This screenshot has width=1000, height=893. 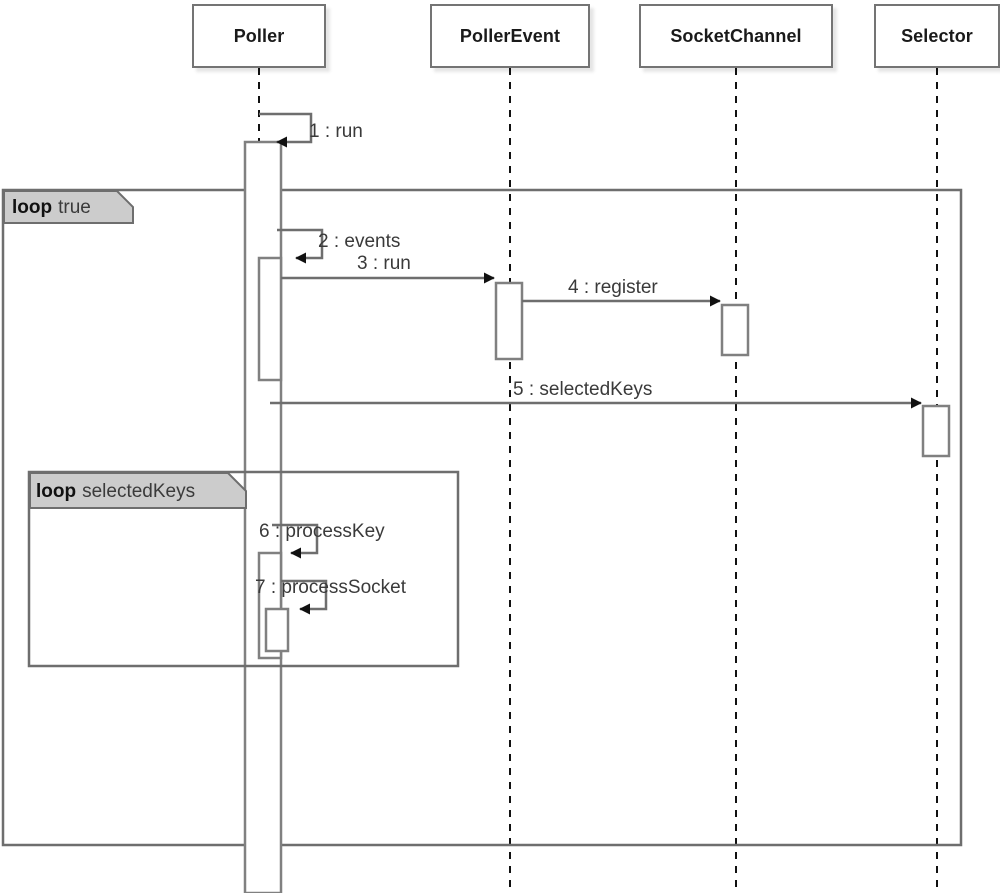 I want to click on message-label-5: 5 : selectedKeys, so click(x=583, y=389).